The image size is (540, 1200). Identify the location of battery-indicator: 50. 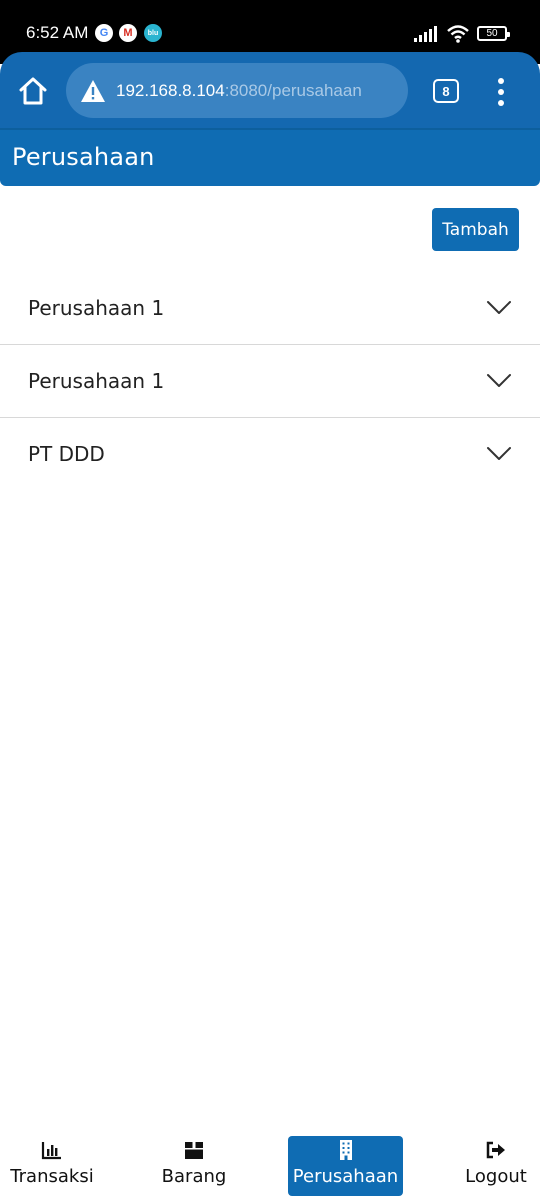
(493, 33).